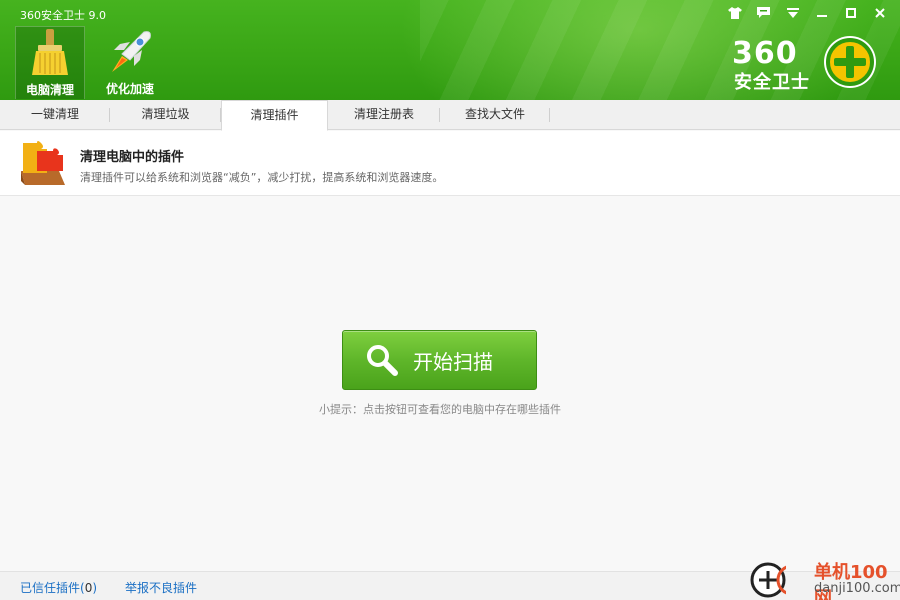 The height and width of the screenshot is (600, 900). I want to click on nav-label: 电脑清理, so click(49, 90).